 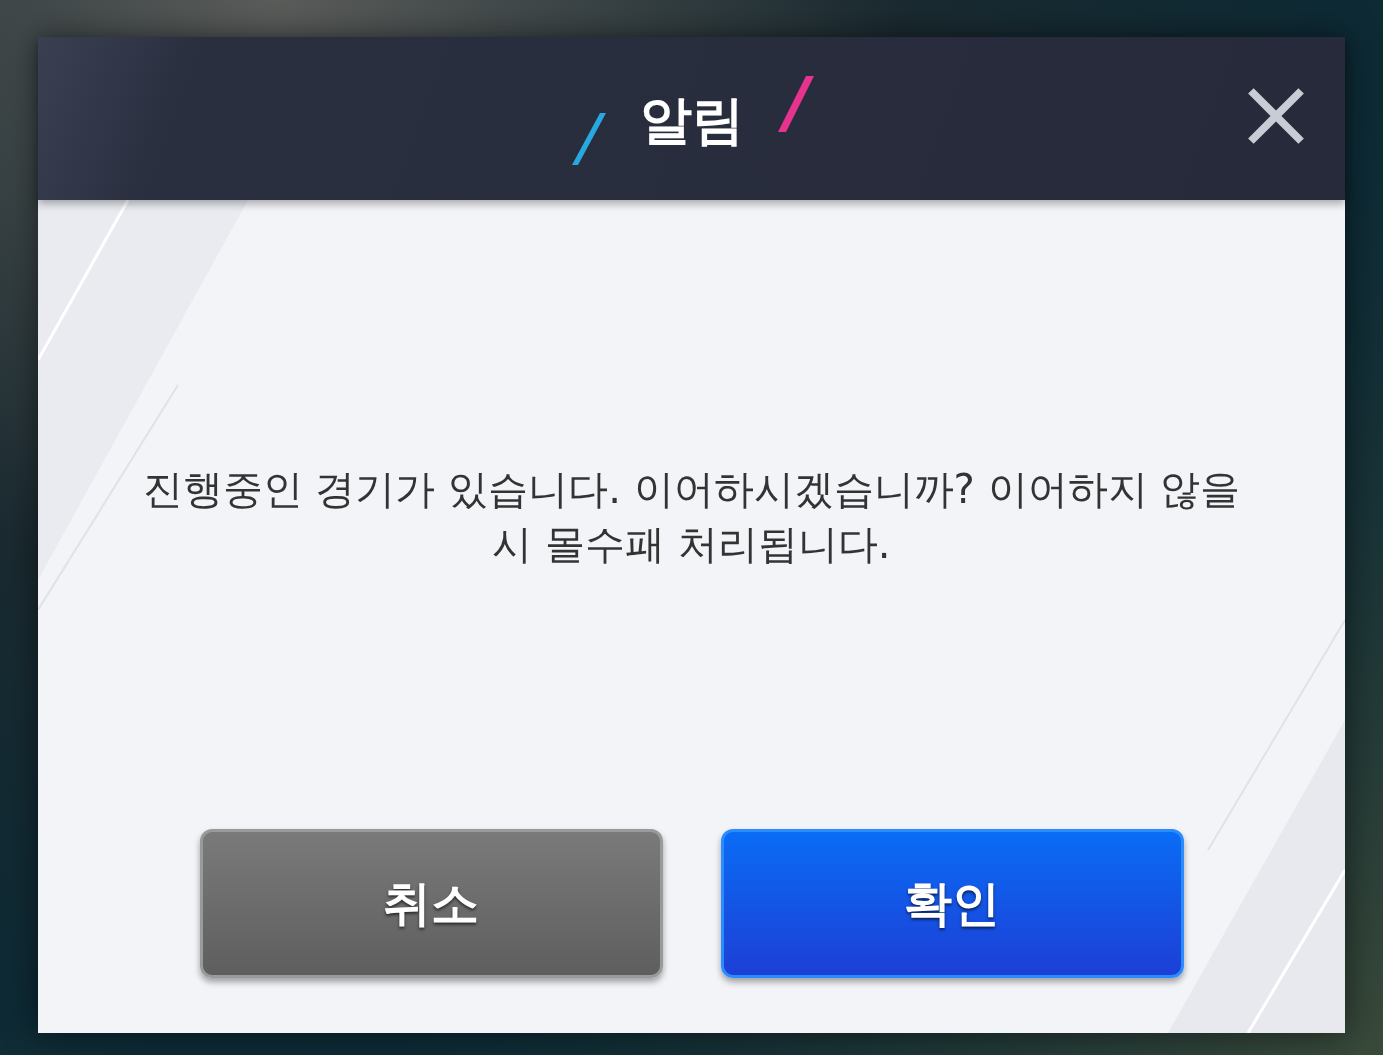 I want to click on cancel-button: 취소, so click(x=431, y=903).